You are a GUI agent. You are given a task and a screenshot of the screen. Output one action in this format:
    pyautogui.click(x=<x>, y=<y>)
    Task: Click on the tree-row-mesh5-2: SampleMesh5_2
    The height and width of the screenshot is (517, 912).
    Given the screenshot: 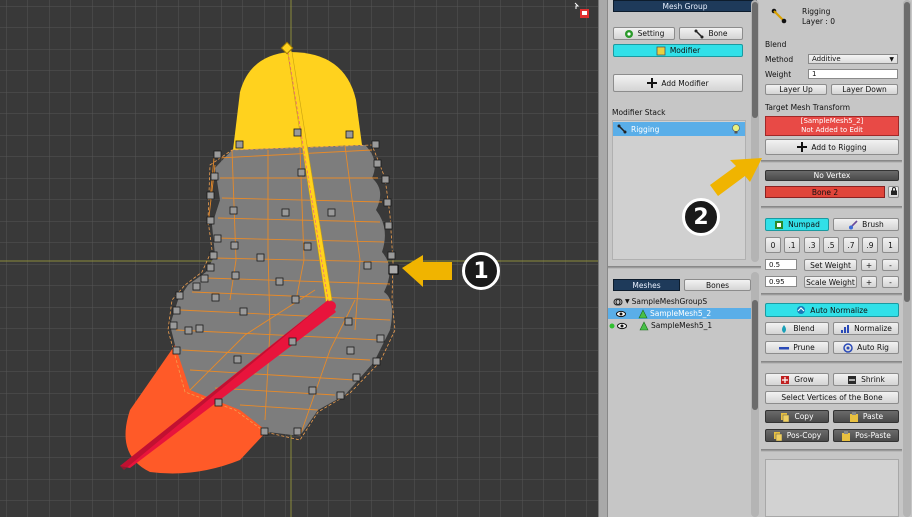 What is the action you would take?
    pyautogui.click(x=679, y=313)
    